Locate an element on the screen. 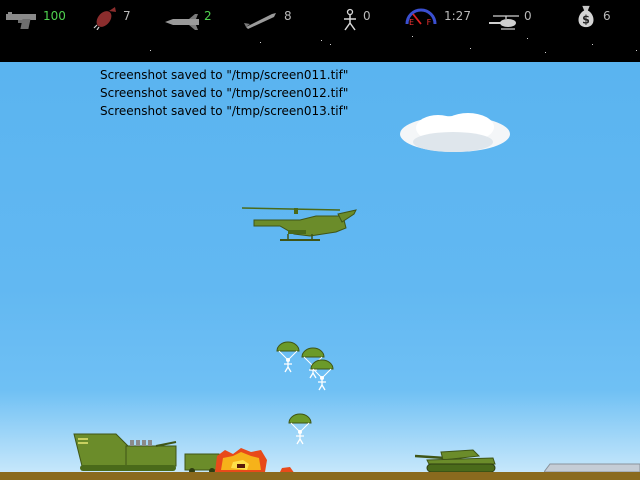  rocket-launcher-truck is located at coordinates (125, 452).